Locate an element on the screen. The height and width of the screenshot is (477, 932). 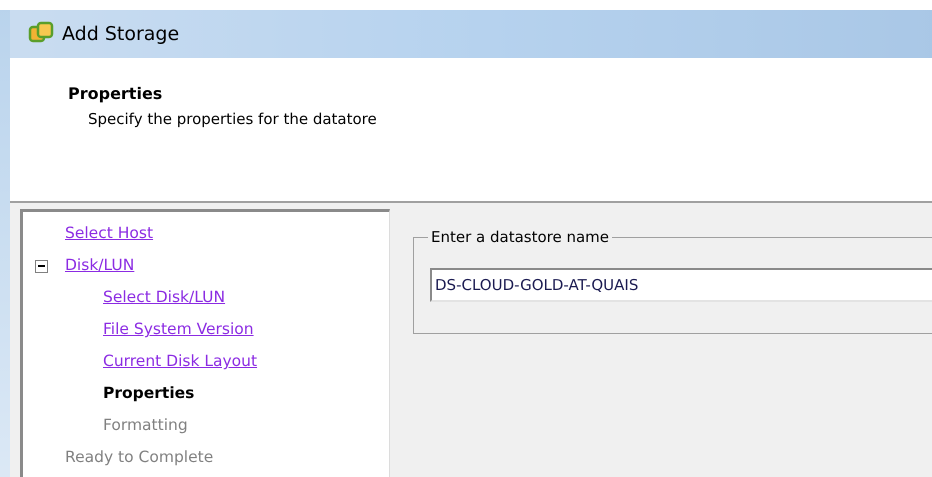
step-link: Disk/LUN is located at coordinates (99, 266).